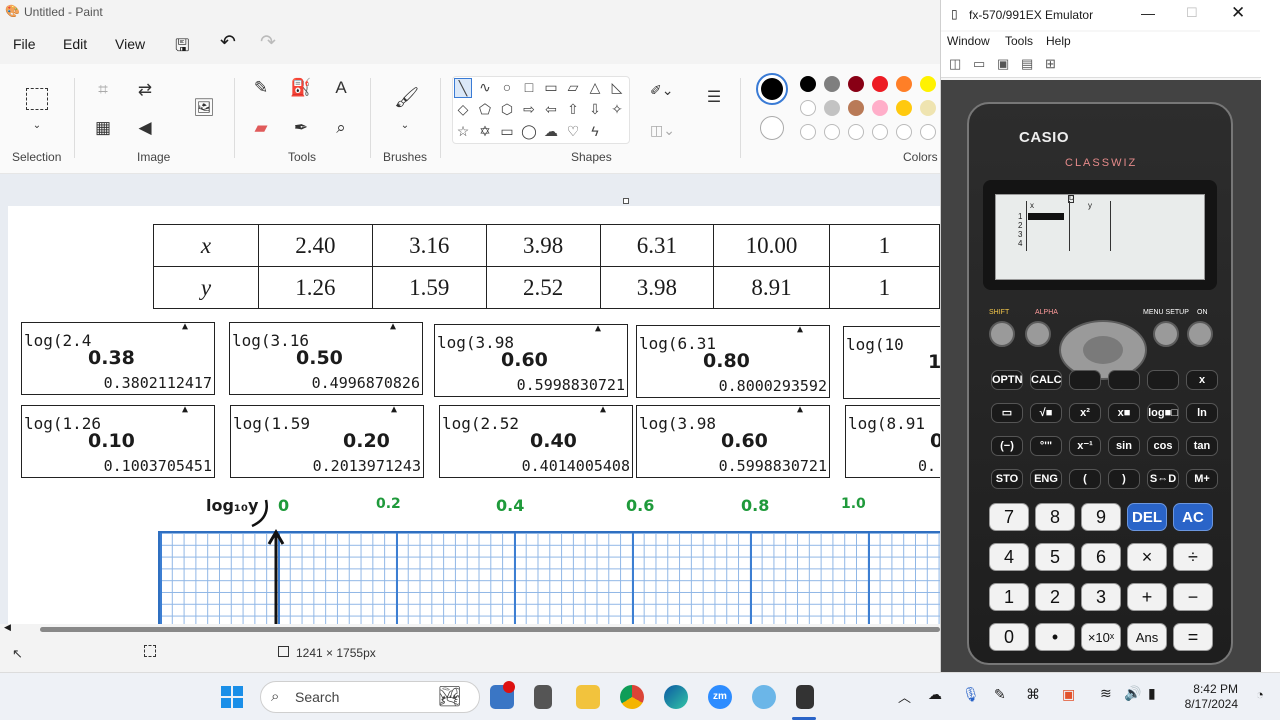 Image resolution: width=1280 pixels, height=720 pixels. Describe the element at coordinates (485, 109) in the screenshot. I see `pentagon-shape-icon: ⬠` at that location.